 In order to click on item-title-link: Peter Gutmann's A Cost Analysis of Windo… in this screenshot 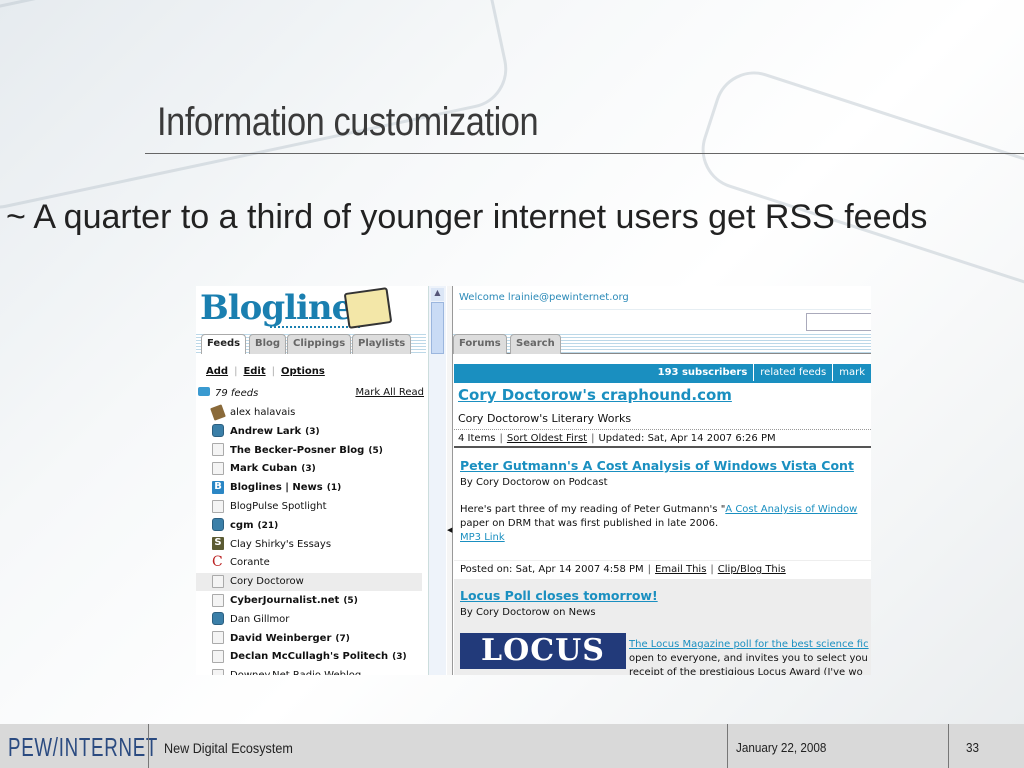, I will do `click(657, 465)`.